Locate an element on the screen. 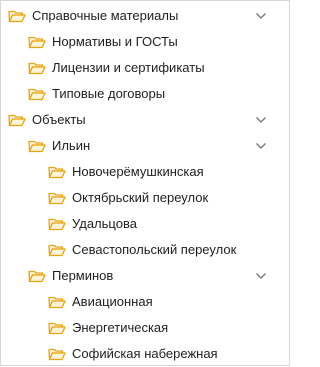 Image resolution: width=320 pixels, height=367 pixels. tree-node-label: Ильин is located at coordinates (71, 145).